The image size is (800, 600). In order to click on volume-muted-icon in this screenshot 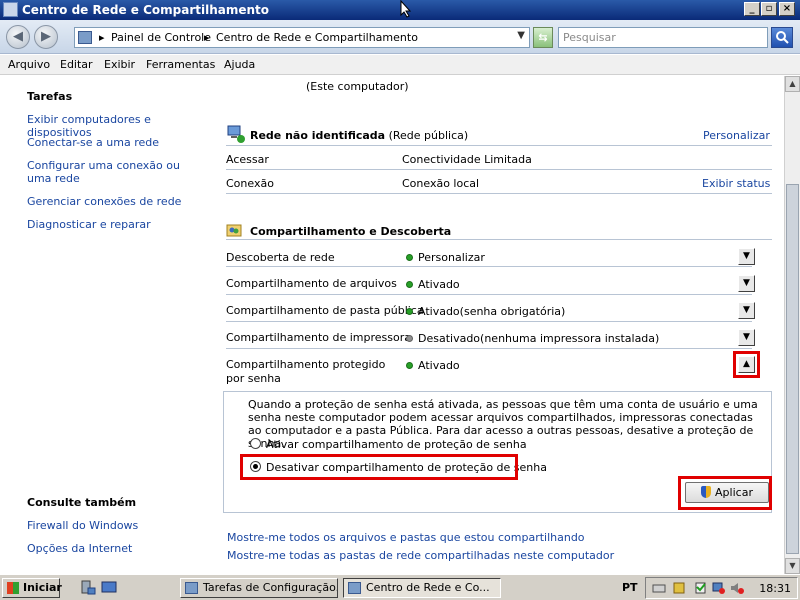, I will do `click(737, 588)`.